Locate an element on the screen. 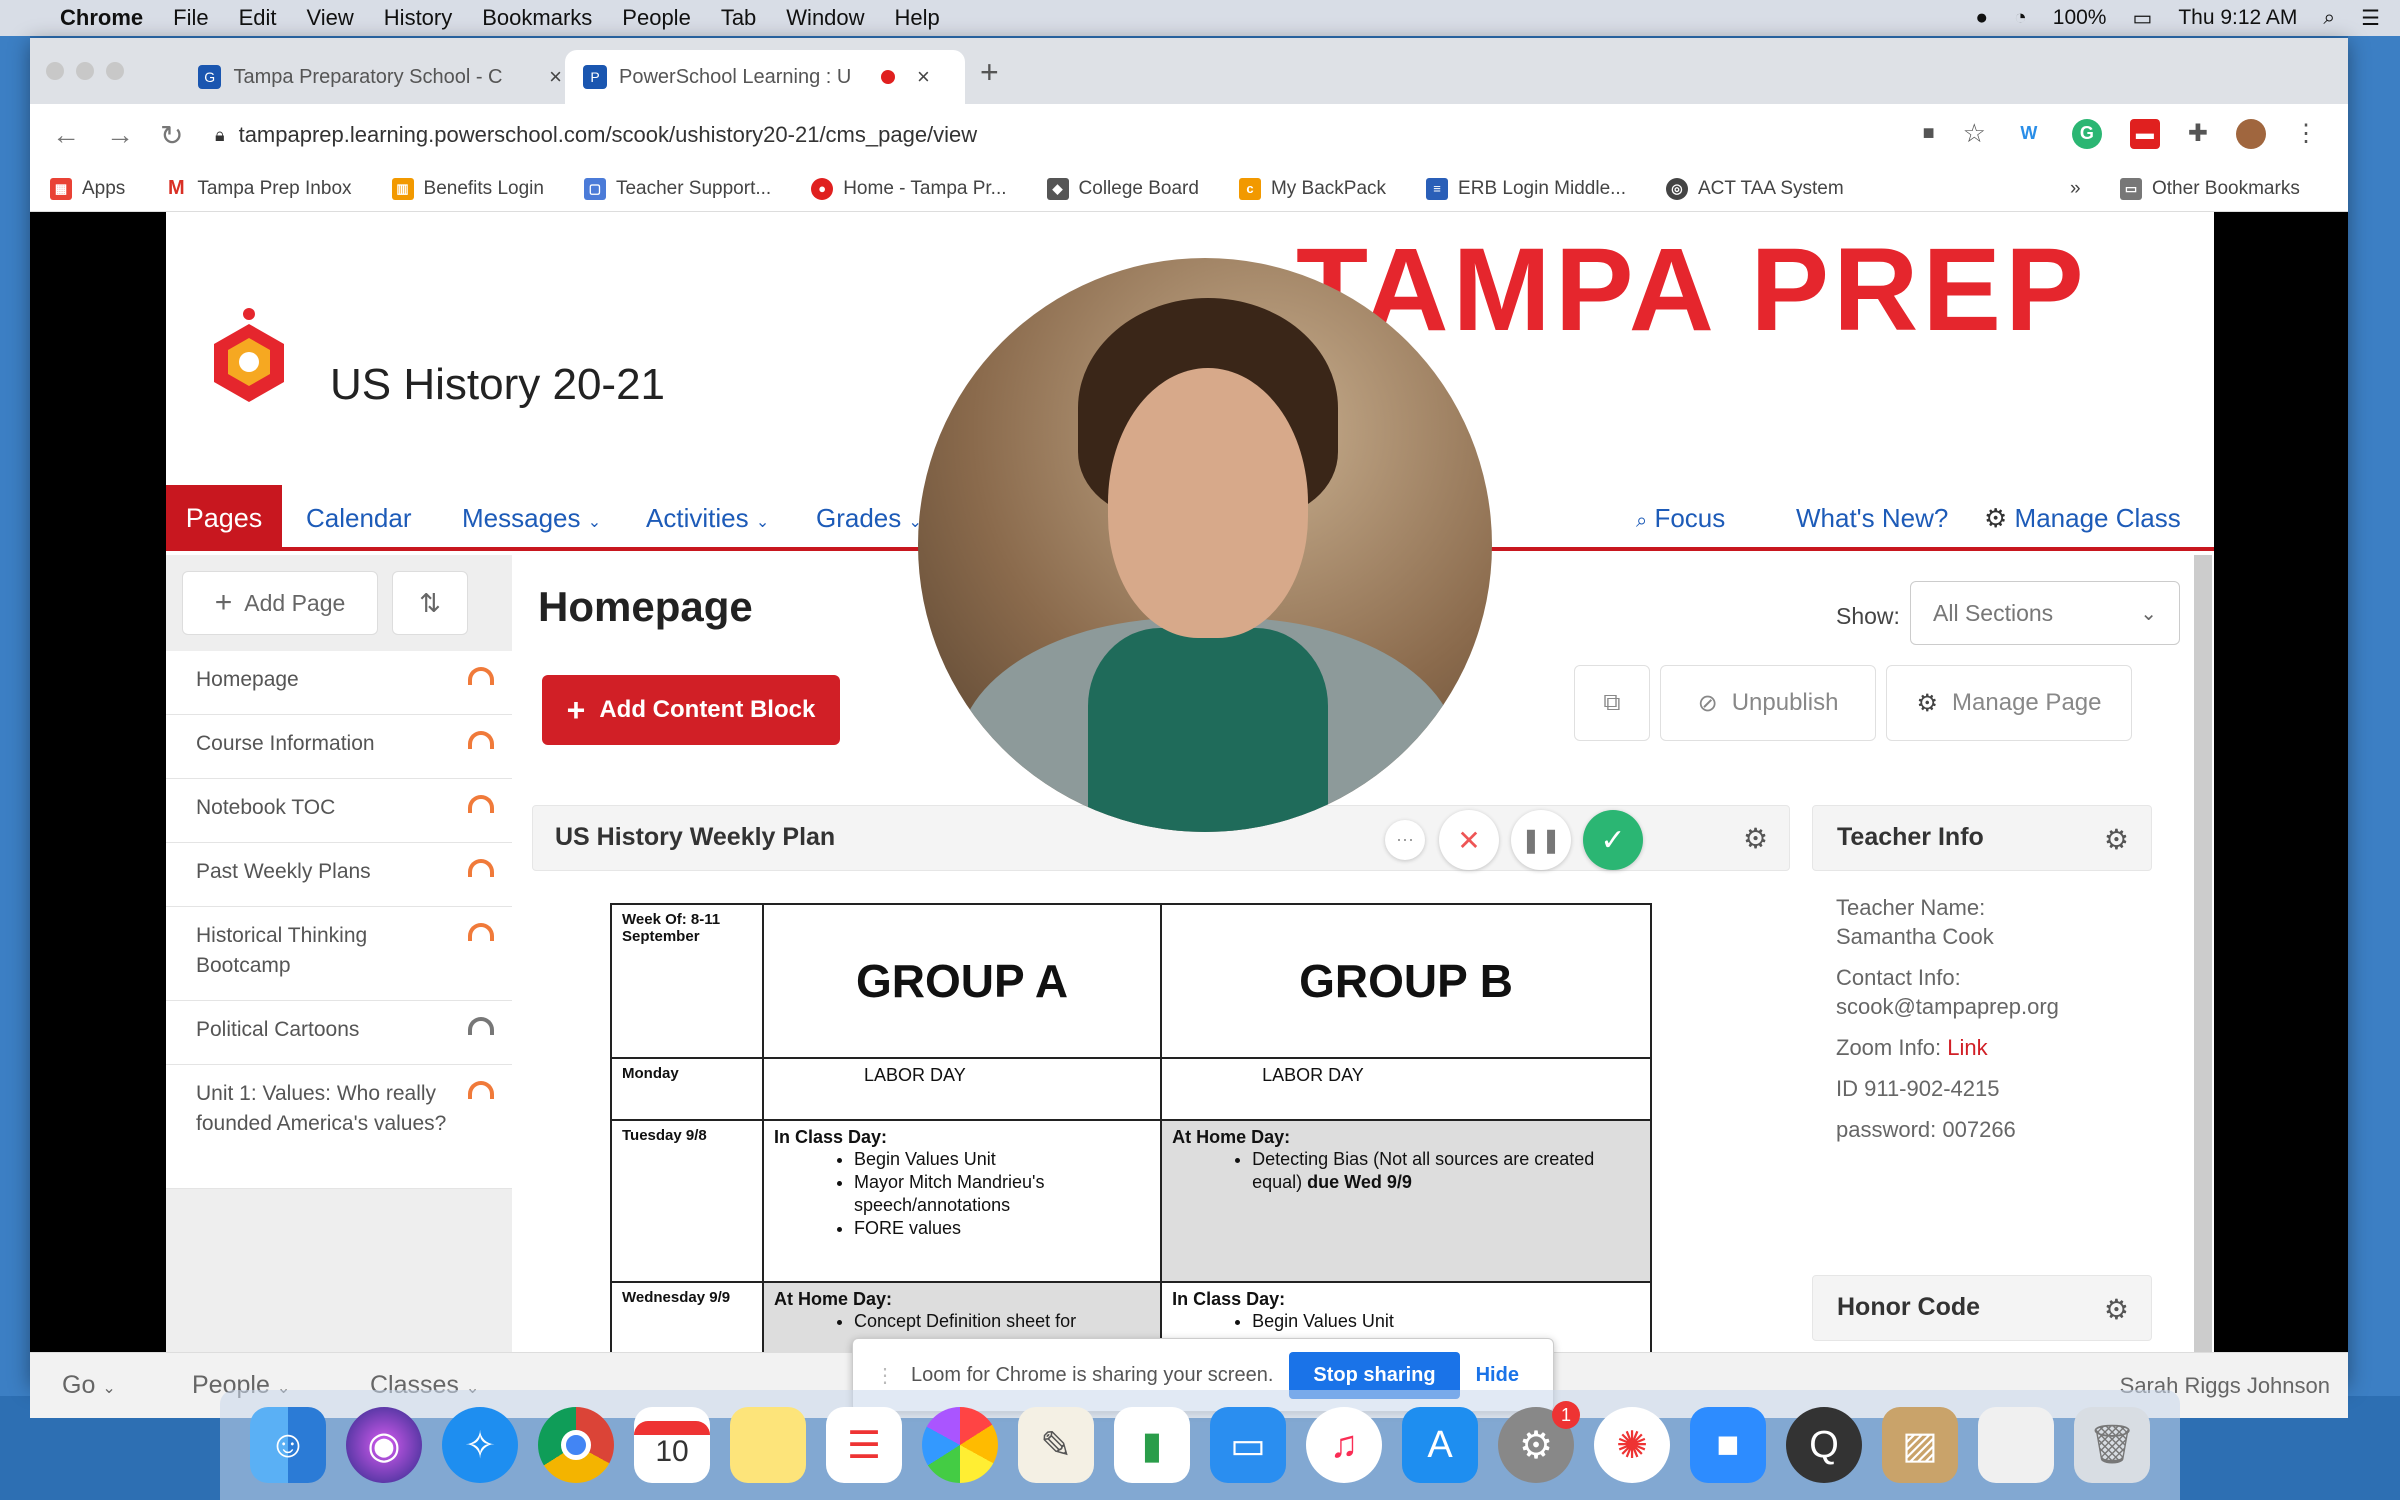 This screenshot has height=1500, width=2400. menu-file: File is located at coordinates (190, 18).